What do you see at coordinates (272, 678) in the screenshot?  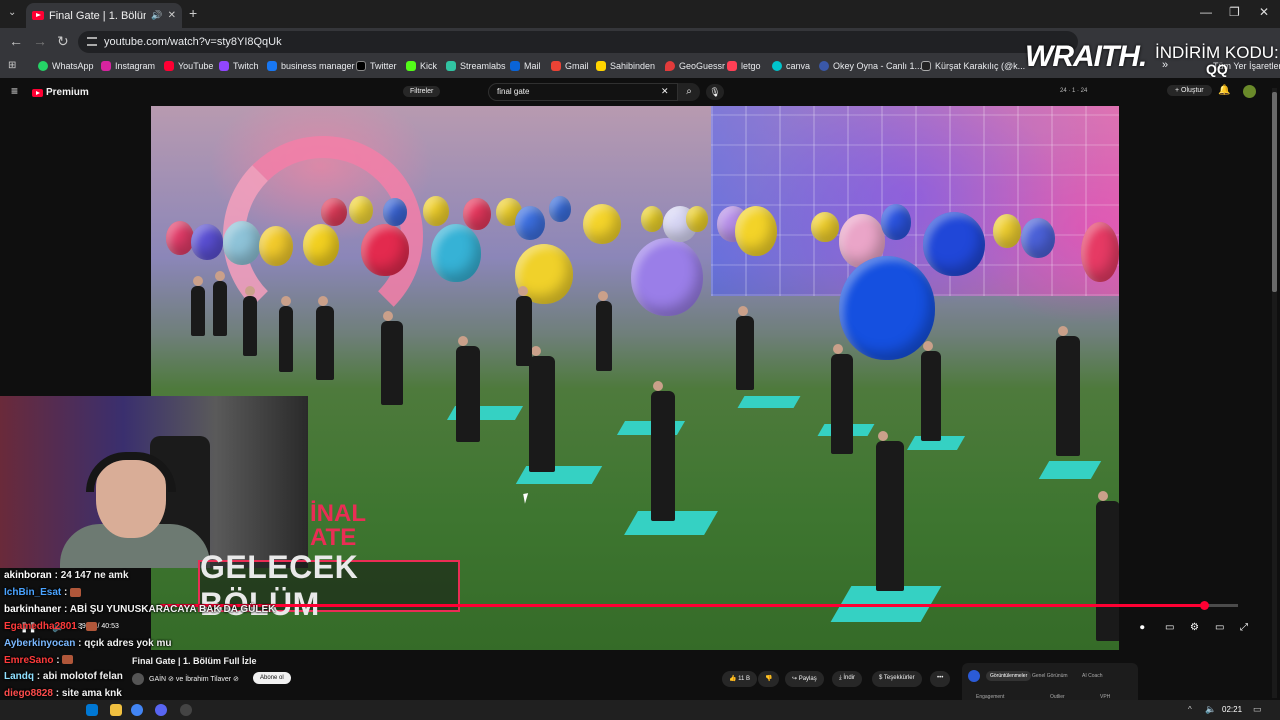 I see `subscribe-button: Abone ol` at bounding box center [272, 678].